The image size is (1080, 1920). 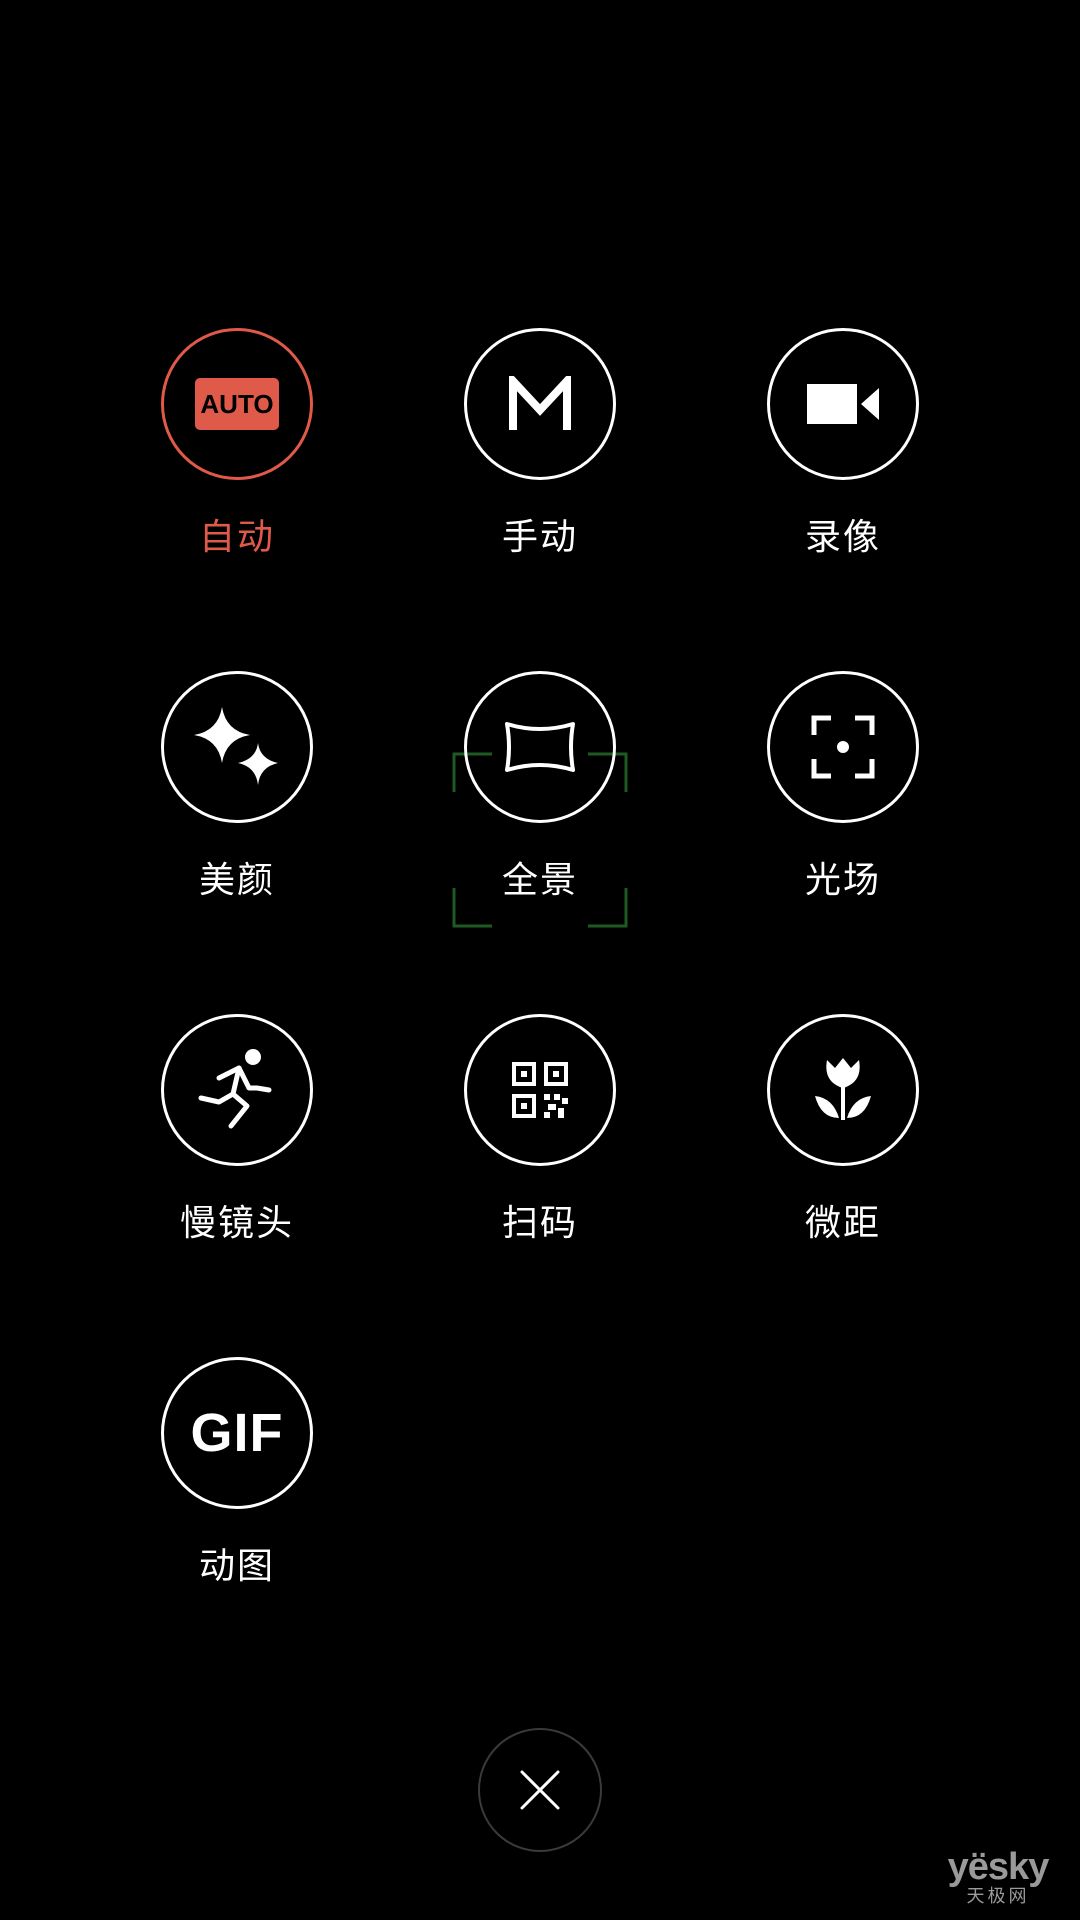 What do you see at coordinates (236, 1566) in the screenshot?
I see `mode-gif-label: 动图` at bounding box center [236, 1566].